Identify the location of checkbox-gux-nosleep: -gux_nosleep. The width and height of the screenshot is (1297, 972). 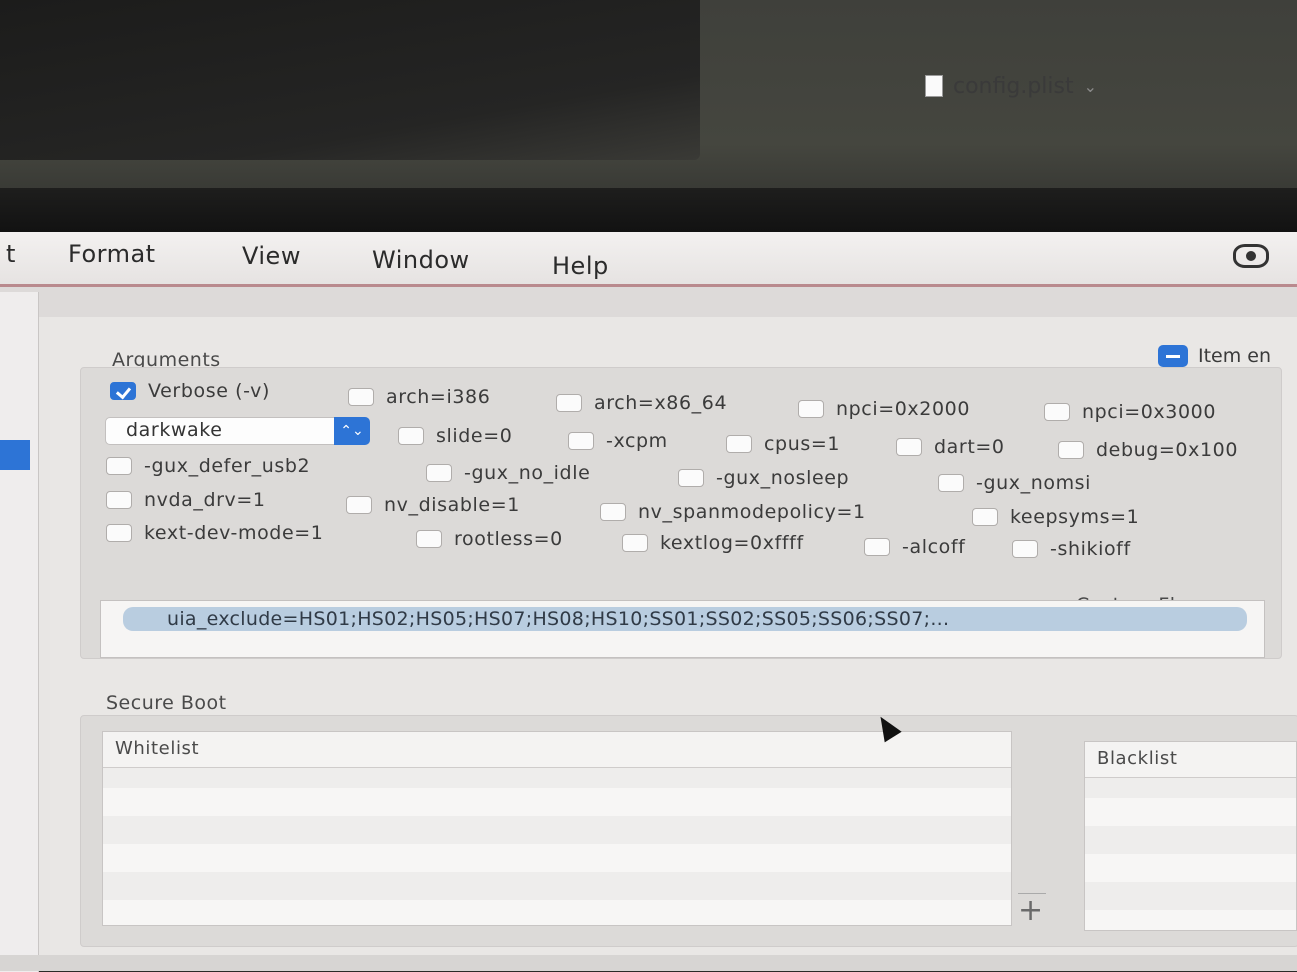
(763, 478).